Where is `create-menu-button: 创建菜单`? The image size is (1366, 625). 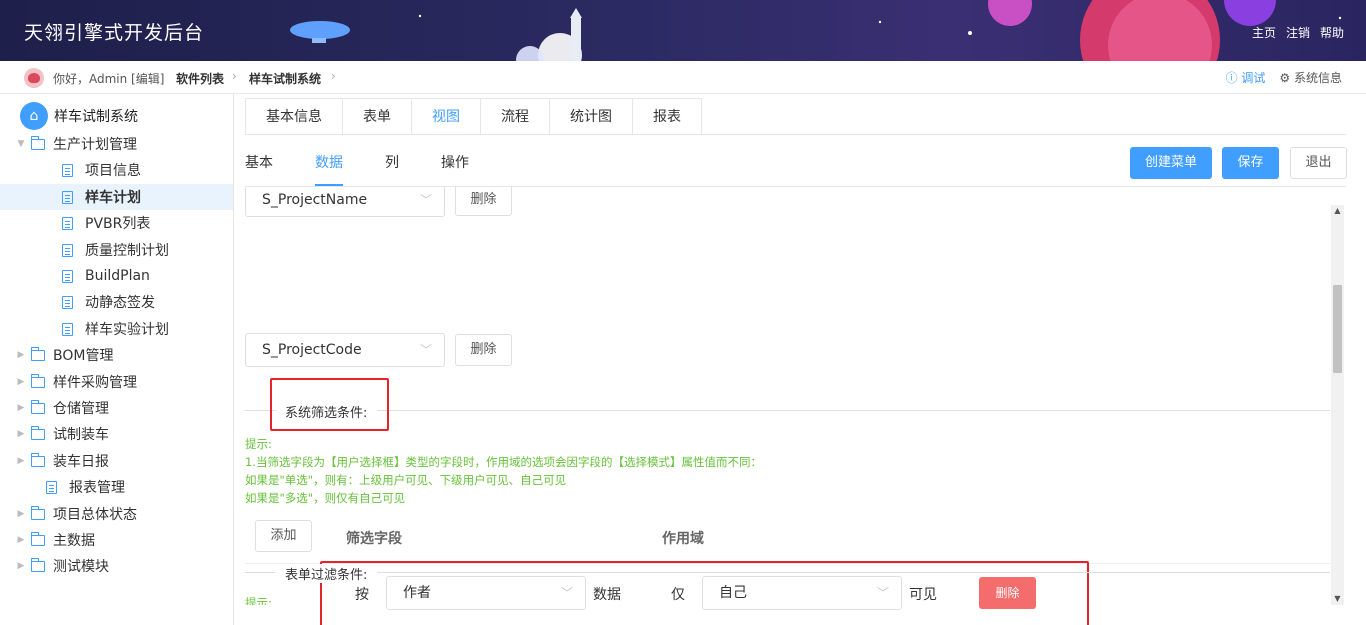
create-menu-button: 创建菜单 is located at coordinates (1171, 163).